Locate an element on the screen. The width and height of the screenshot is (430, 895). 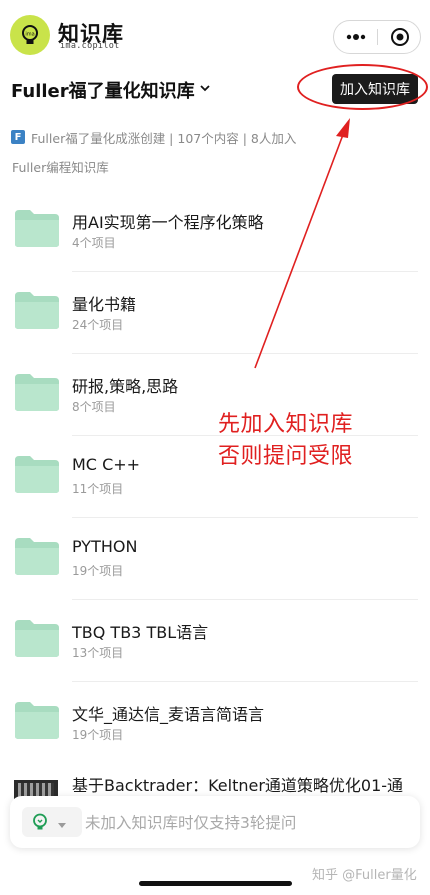
document-name: 基于Backtrader：Keltner通道策略优化01-通 is located at coordinates (238, 785).